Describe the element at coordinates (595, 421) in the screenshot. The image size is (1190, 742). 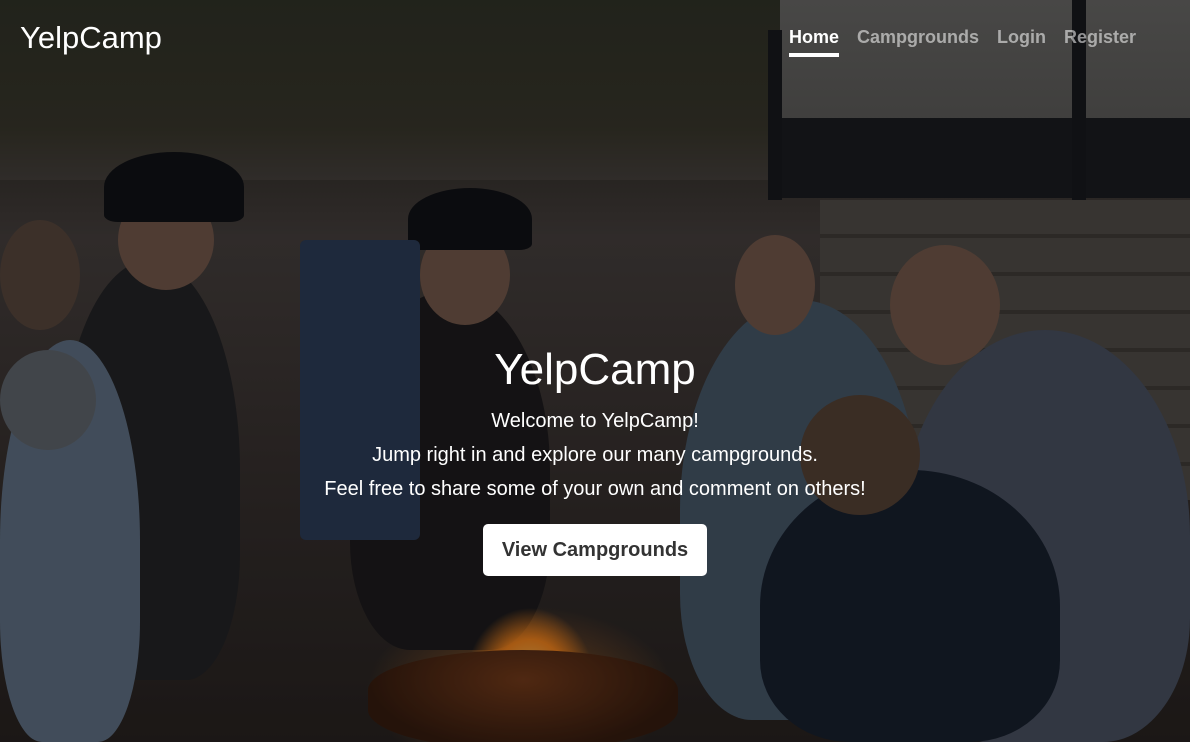
I see `hero-welcome-text: Welcome to YelpCamp!` at that location.